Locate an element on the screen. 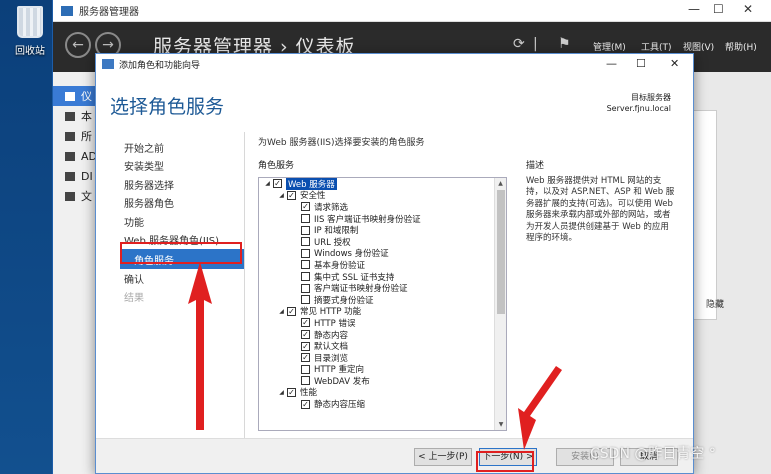  tree-node-label: 常见 HTTP 功能 is located at coordinates (331, 312).